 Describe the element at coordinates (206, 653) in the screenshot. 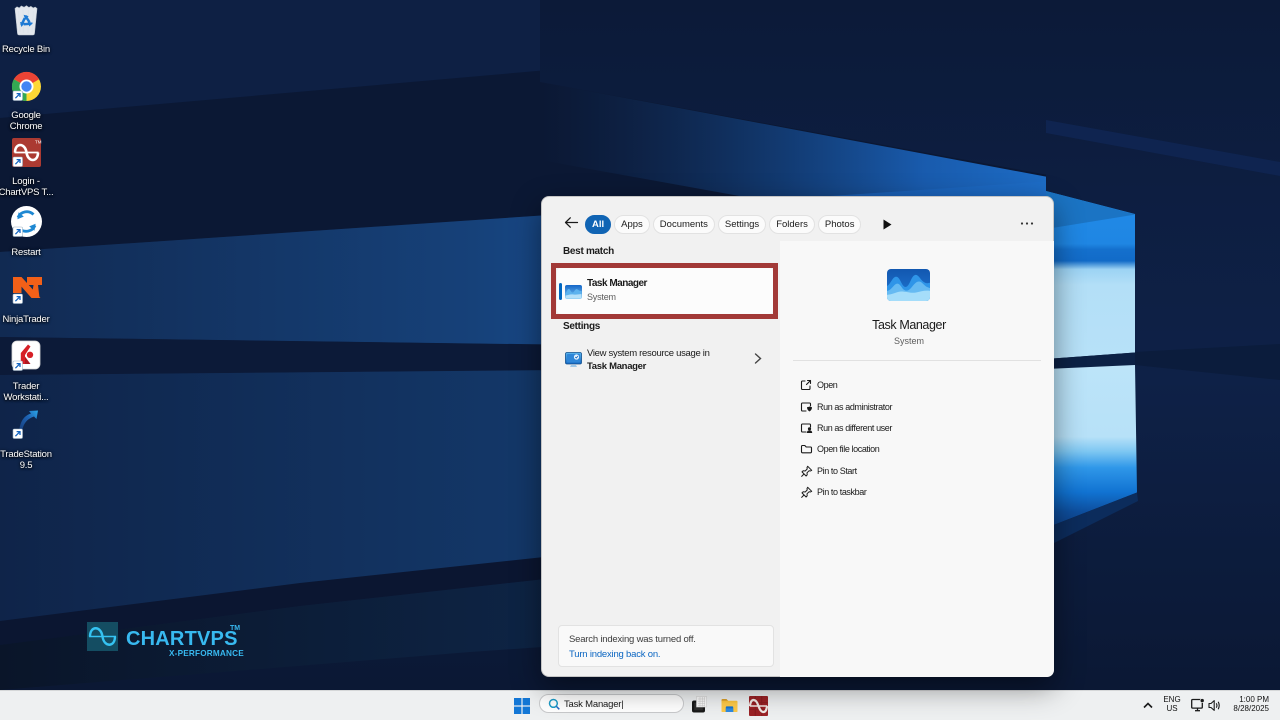

I see `svg-text: X-PERFORMANCE` at that location.